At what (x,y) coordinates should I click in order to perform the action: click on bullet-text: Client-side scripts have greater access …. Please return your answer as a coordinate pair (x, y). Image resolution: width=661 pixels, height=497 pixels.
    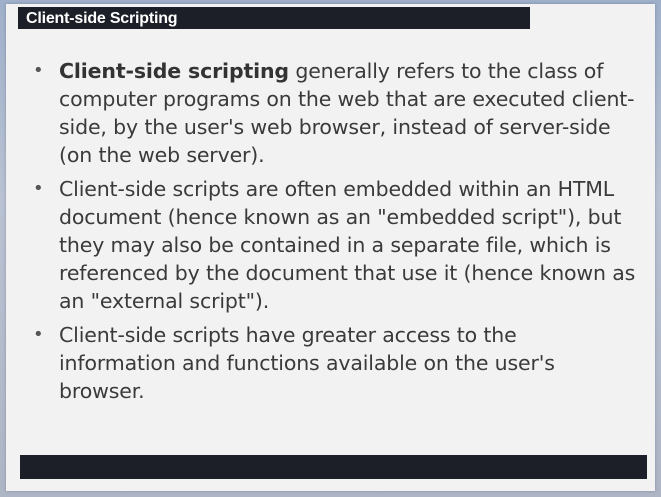
    Looking at the image, I should click on (307, 363).